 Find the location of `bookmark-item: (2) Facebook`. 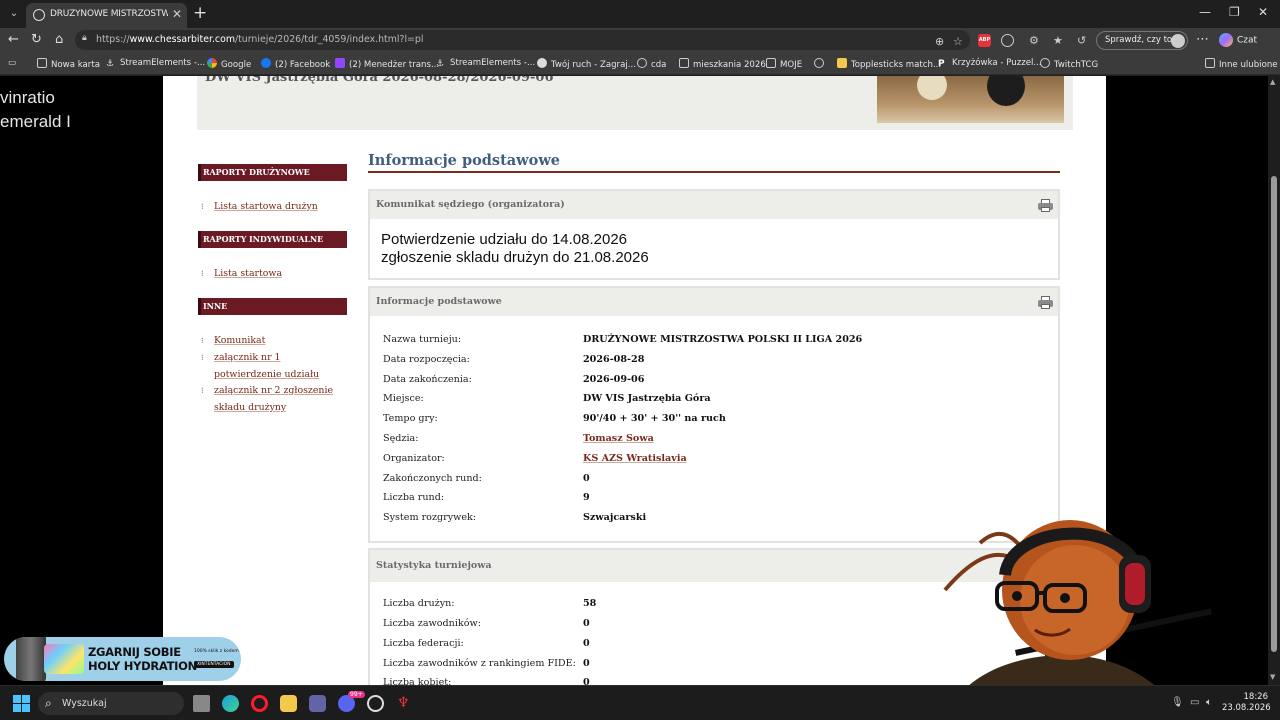

bookmark-item: (2) Facebook is located at coordinates (295, 64).